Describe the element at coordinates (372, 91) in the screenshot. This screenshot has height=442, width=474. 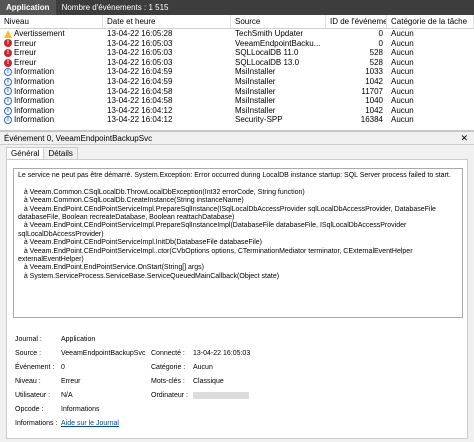
I see `id-cell: 11707` at that location.